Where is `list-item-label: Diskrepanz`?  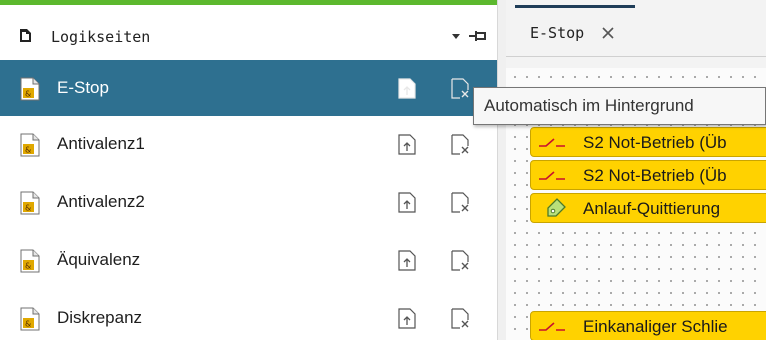
list-item-label: Diskrepanz is located at coordinates (100, 317).